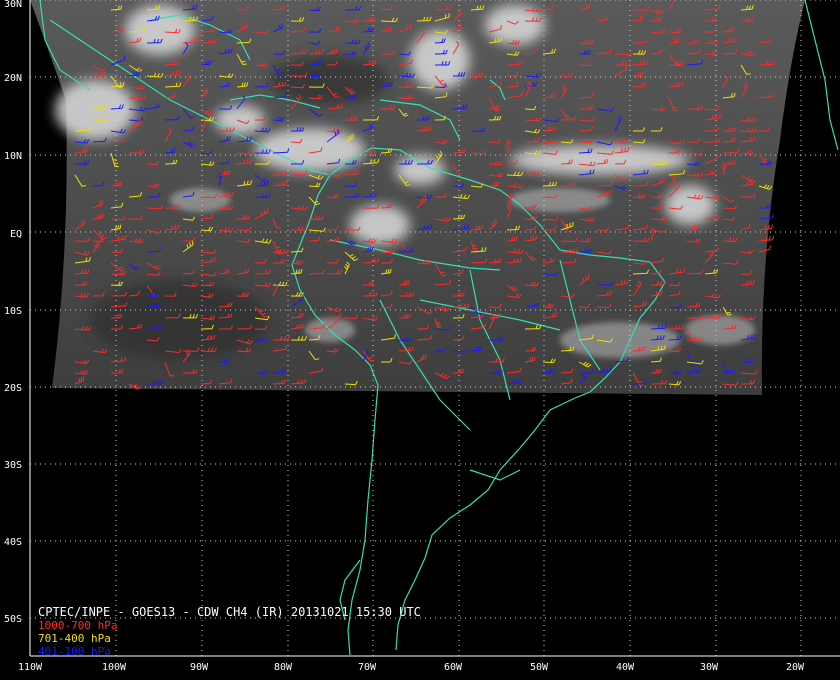  I want to click on lon-label: 80W, so click(283, 667).